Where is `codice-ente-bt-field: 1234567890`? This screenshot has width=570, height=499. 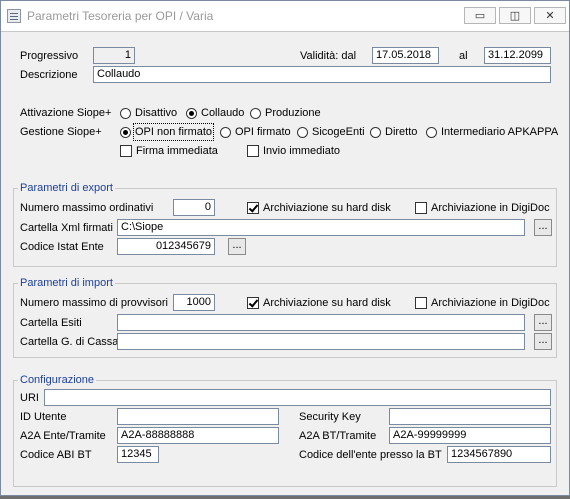
codice-ente-bt-field: 1234567890 is located at coordinates (499, 454).